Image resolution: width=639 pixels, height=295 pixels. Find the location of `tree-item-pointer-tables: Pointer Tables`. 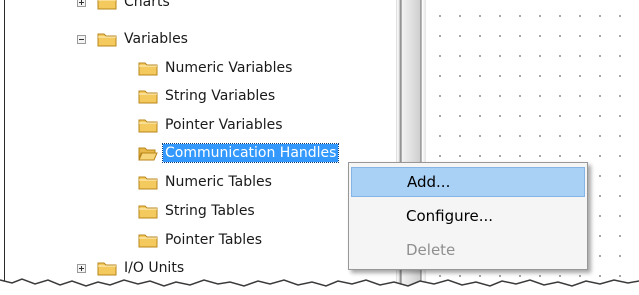

tree-item-pointer-tables: Pointer Tables is located at coordinates (201, 240).